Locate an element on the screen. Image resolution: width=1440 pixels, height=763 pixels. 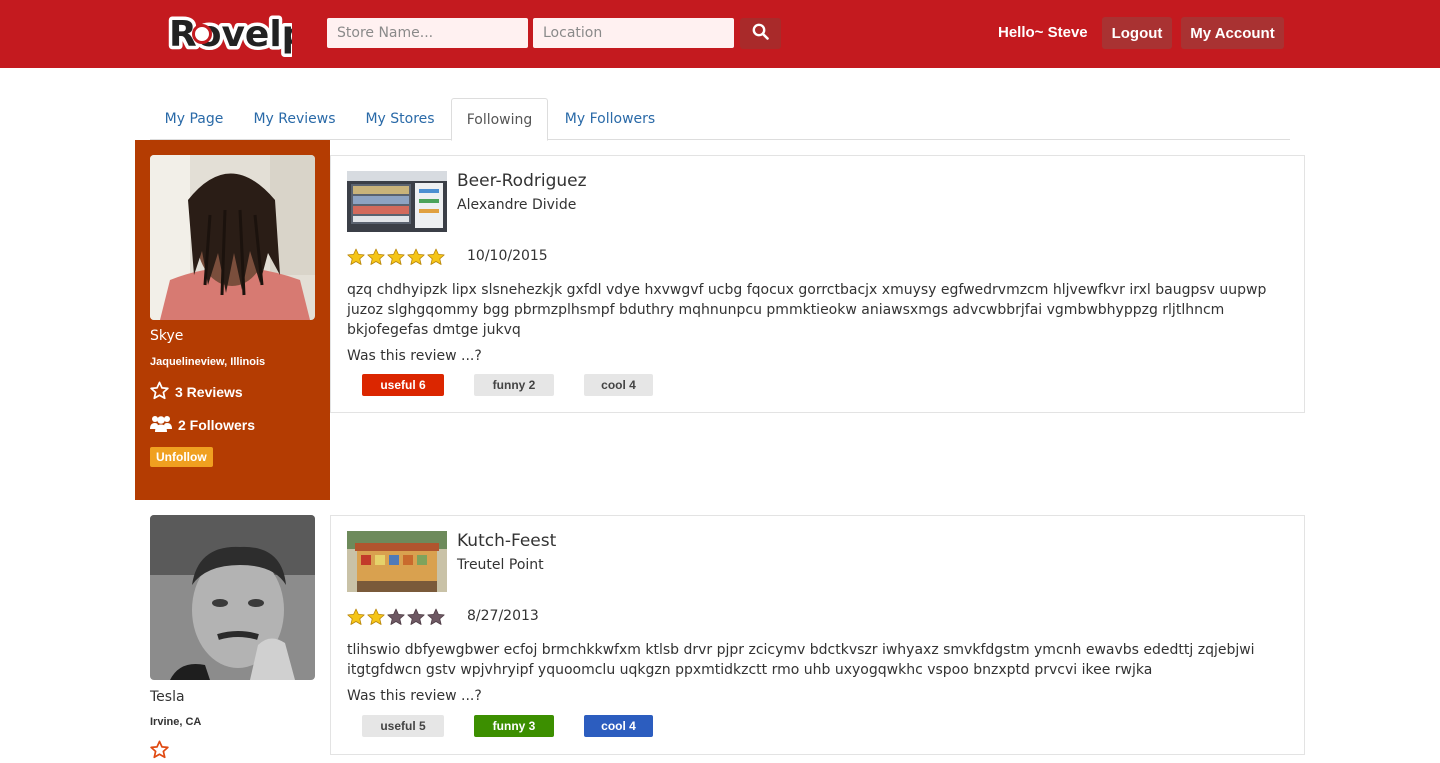
logout-button: Logout is located at coordinates (1137, 33).